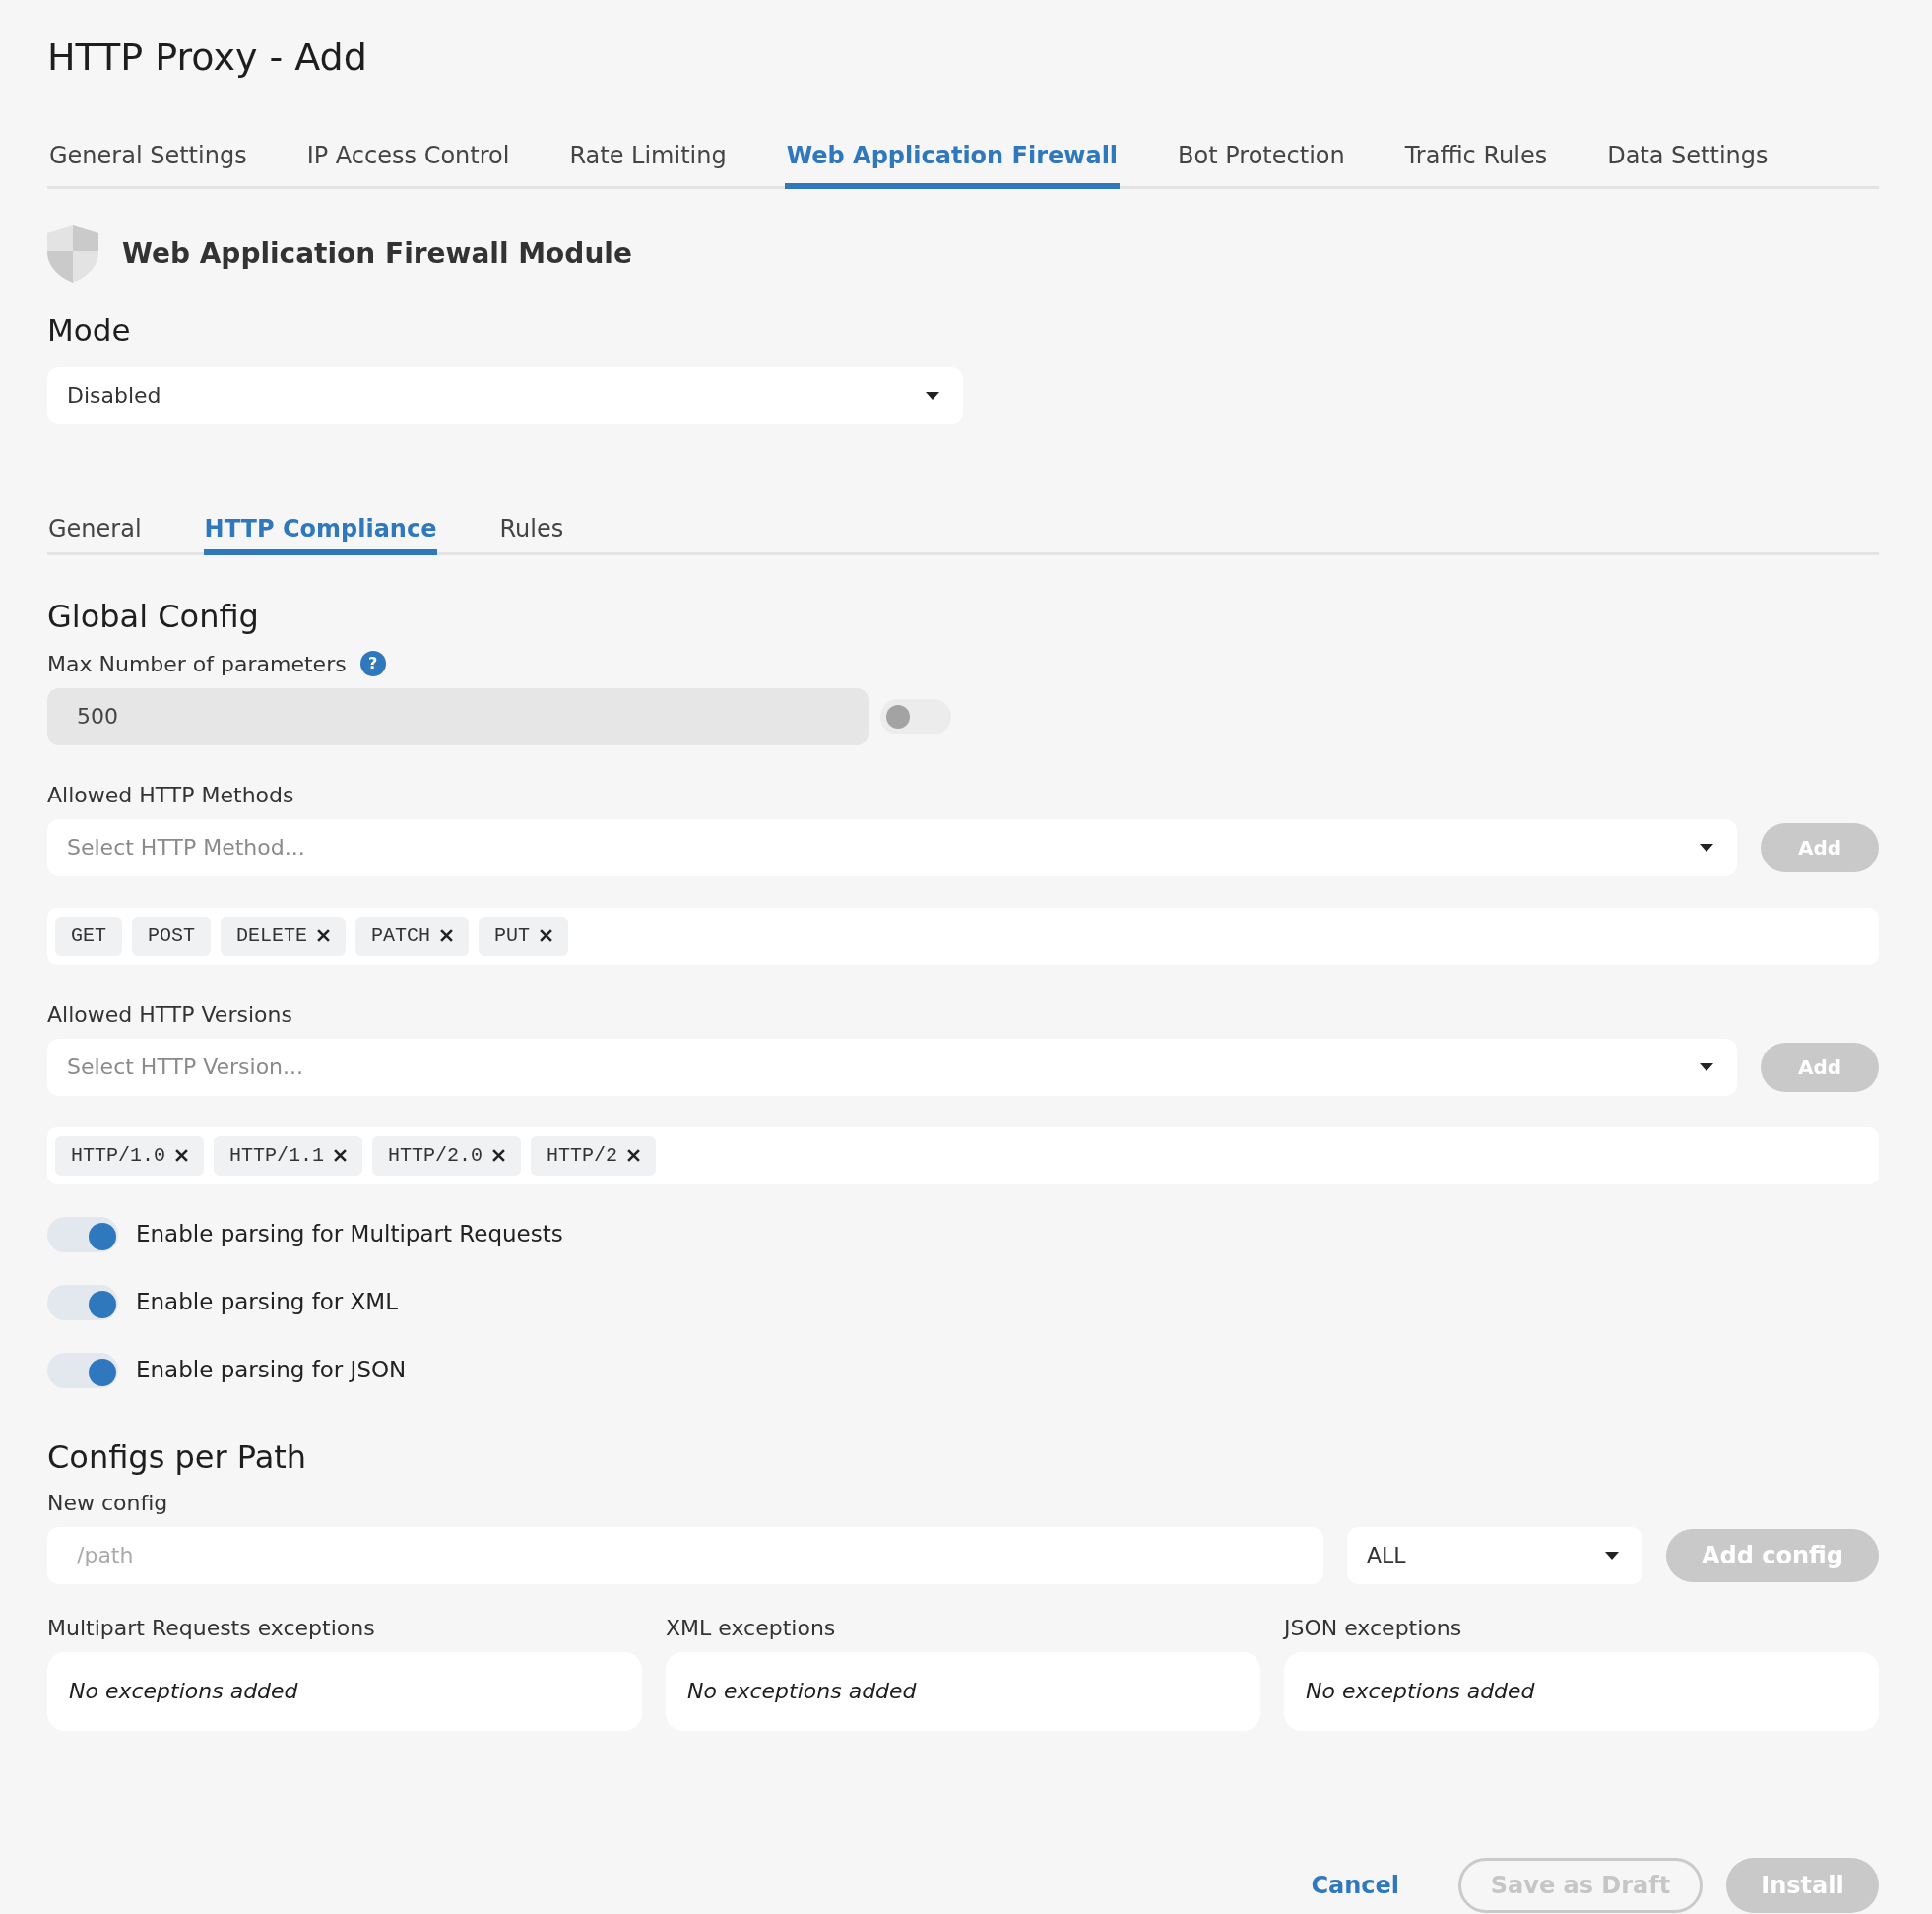  Describe the element at coordinates (531, 510) in the screenshot. I see `tab: Rules` at that location.